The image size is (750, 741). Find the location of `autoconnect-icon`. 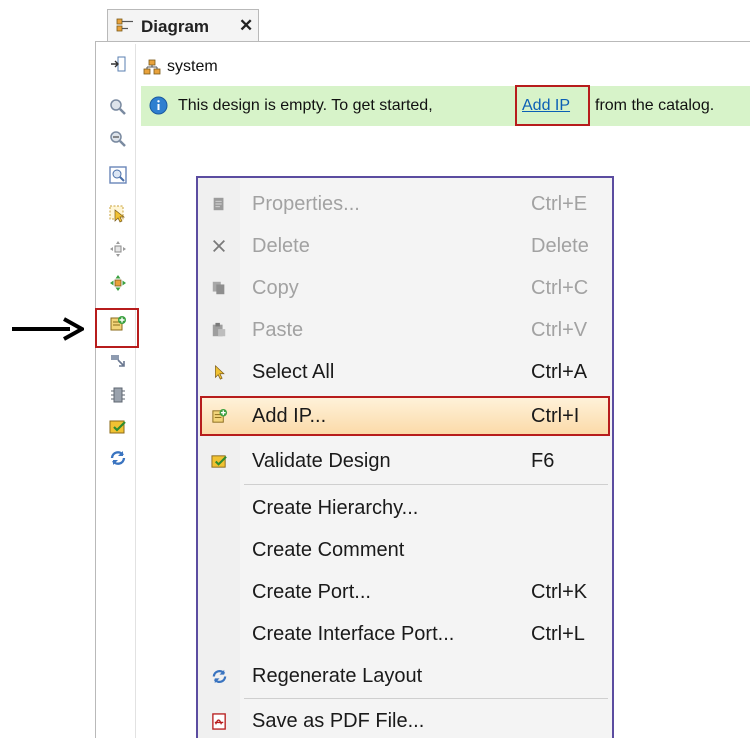

autoconnect-icon is located at coordinates (118, 283).